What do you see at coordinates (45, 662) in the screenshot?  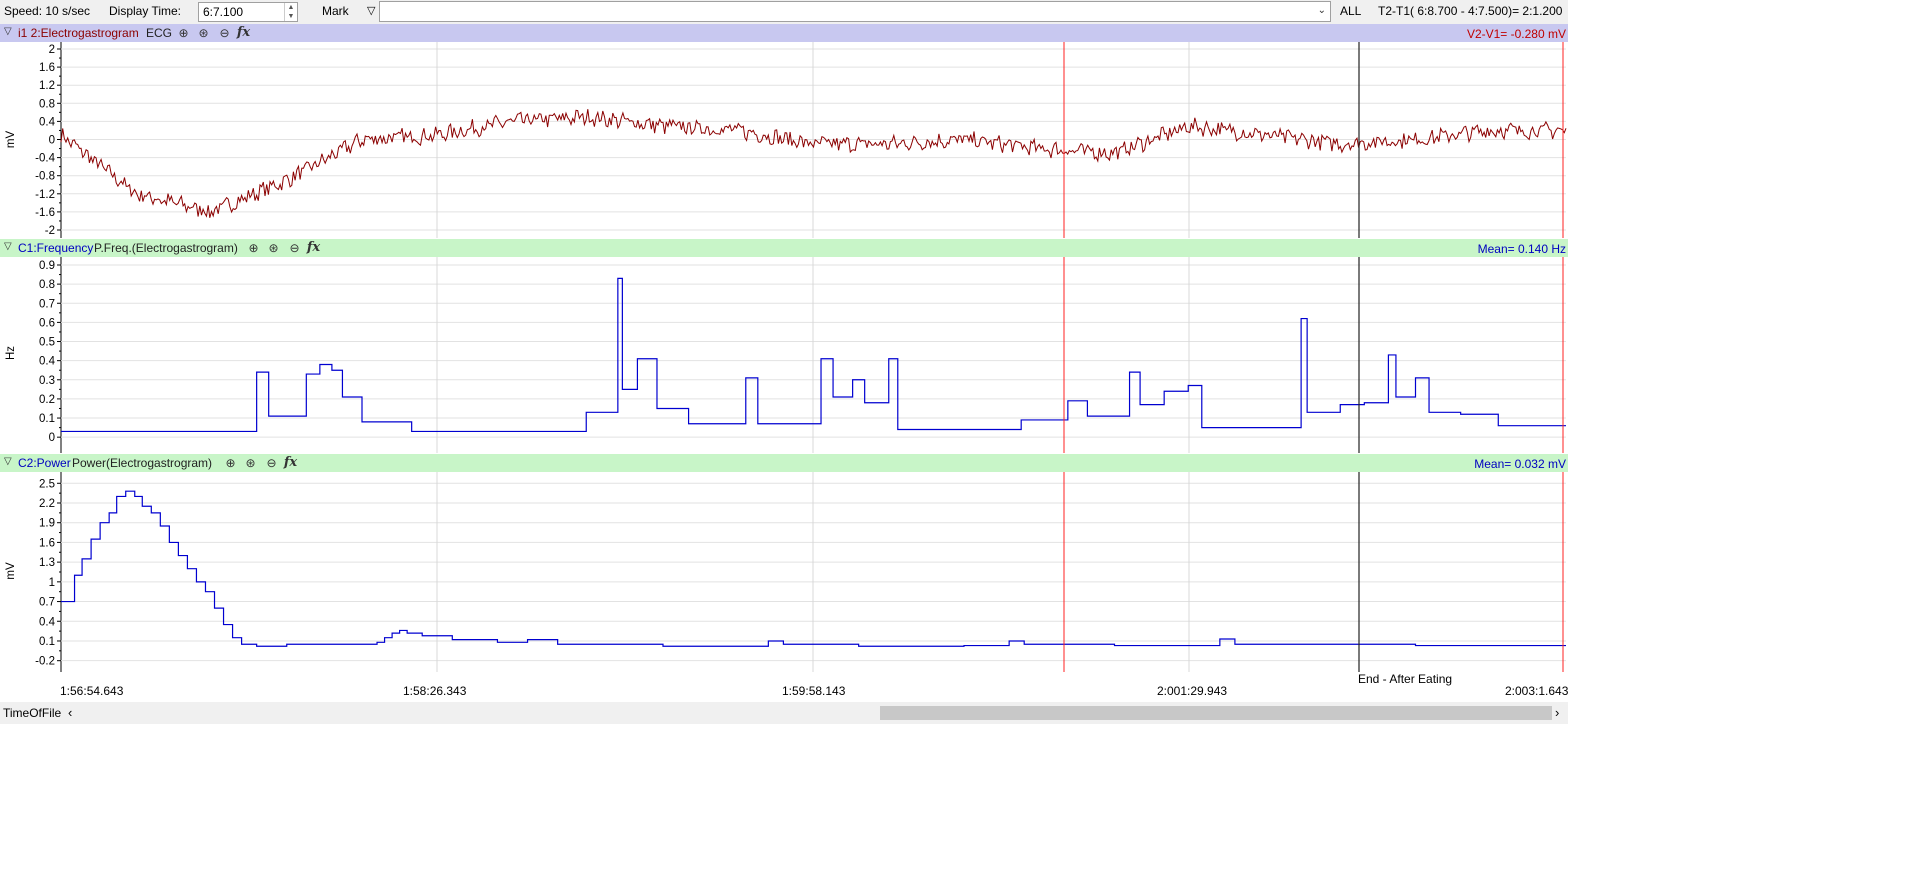 I see `tick-label: -0.2` at bounding box center [45, 662].